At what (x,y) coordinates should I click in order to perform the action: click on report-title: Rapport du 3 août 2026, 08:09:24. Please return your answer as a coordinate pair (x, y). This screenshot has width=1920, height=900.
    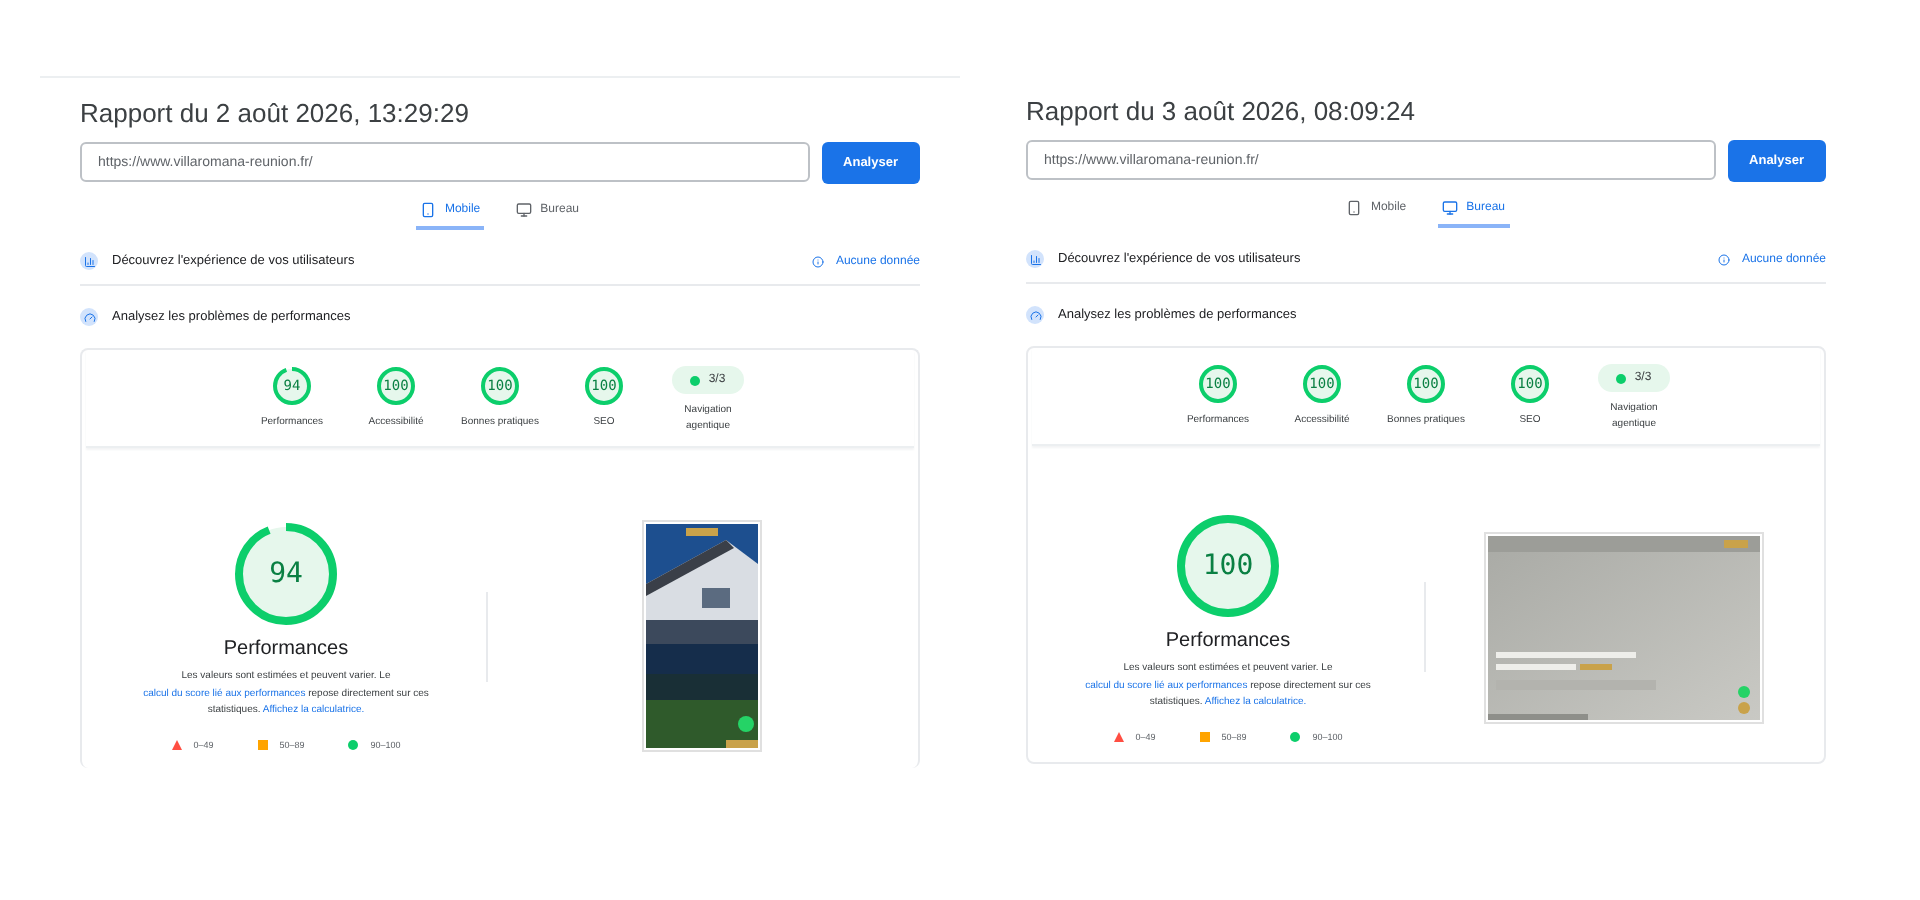
    Looking at the image, I should click on (1221, 111).